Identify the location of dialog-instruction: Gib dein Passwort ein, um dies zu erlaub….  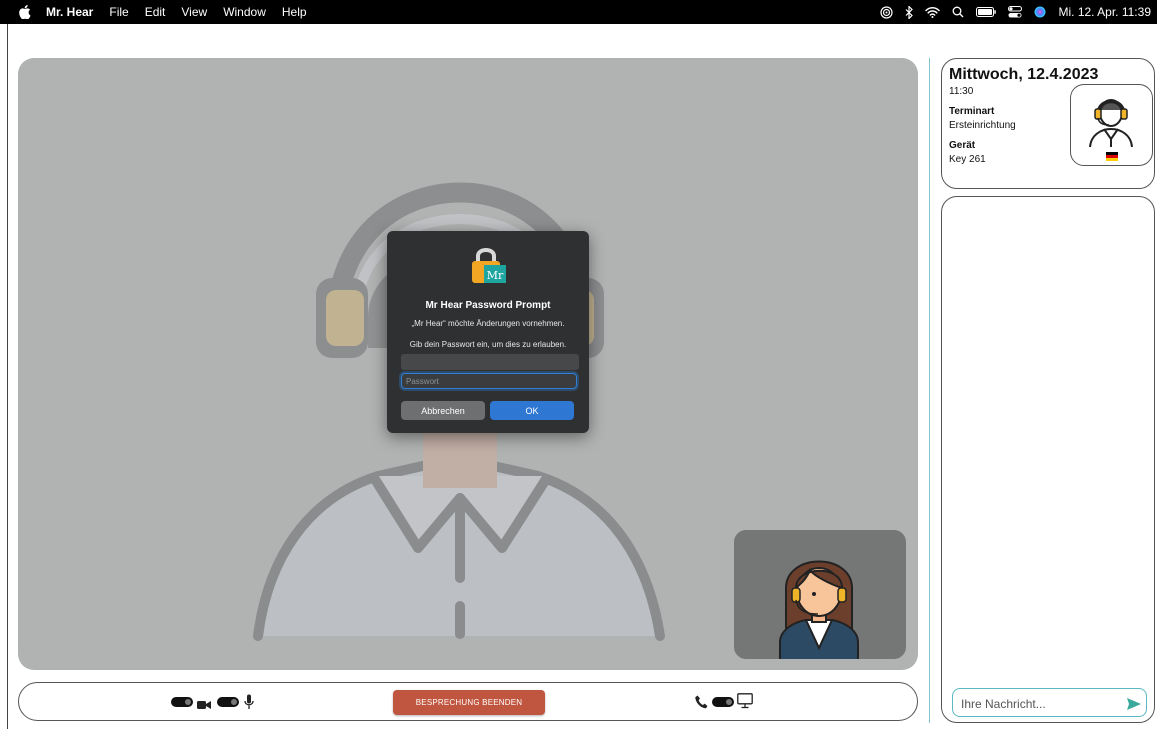
(488, 344).